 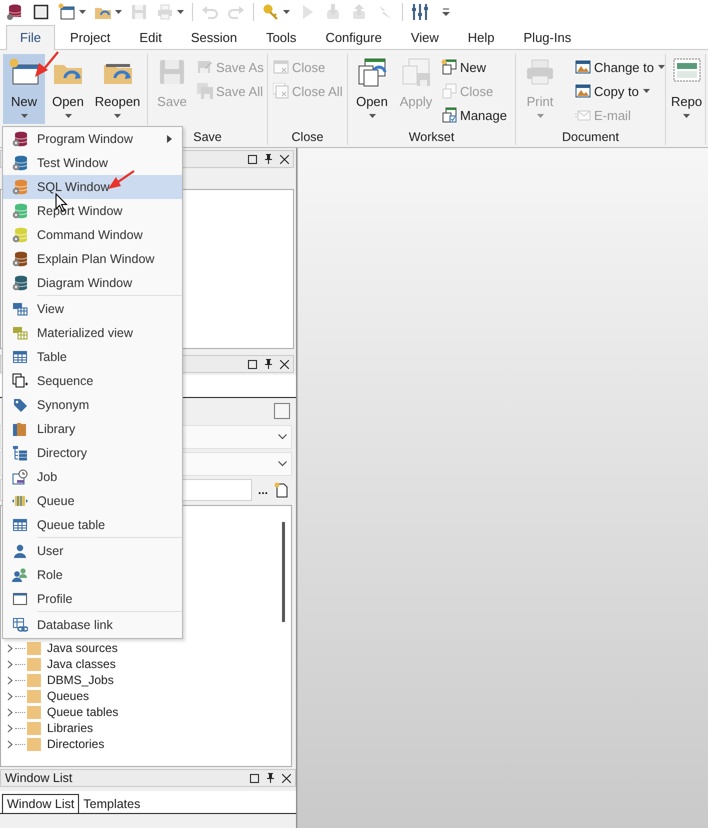 I want to click on new-document-icon, so click(x=281, y=490).